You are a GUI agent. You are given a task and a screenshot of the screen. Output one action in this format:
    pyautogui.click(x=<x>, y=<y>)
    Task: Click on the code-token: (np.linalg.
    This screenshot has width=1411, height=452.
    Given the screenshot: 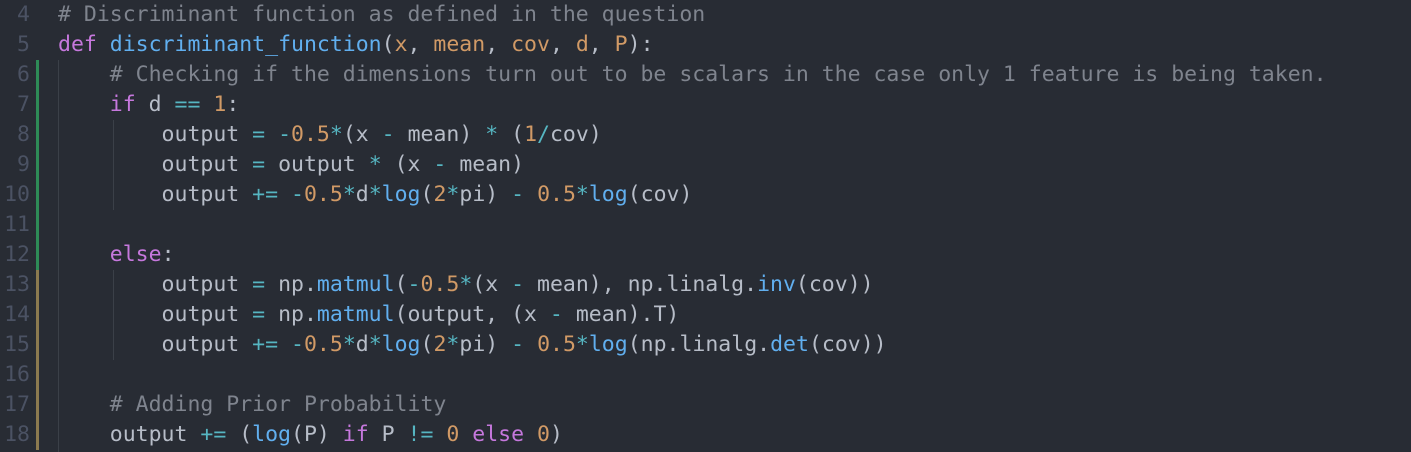 What is the action you would take?
    pyautogui.click(x=699, y=344)
    